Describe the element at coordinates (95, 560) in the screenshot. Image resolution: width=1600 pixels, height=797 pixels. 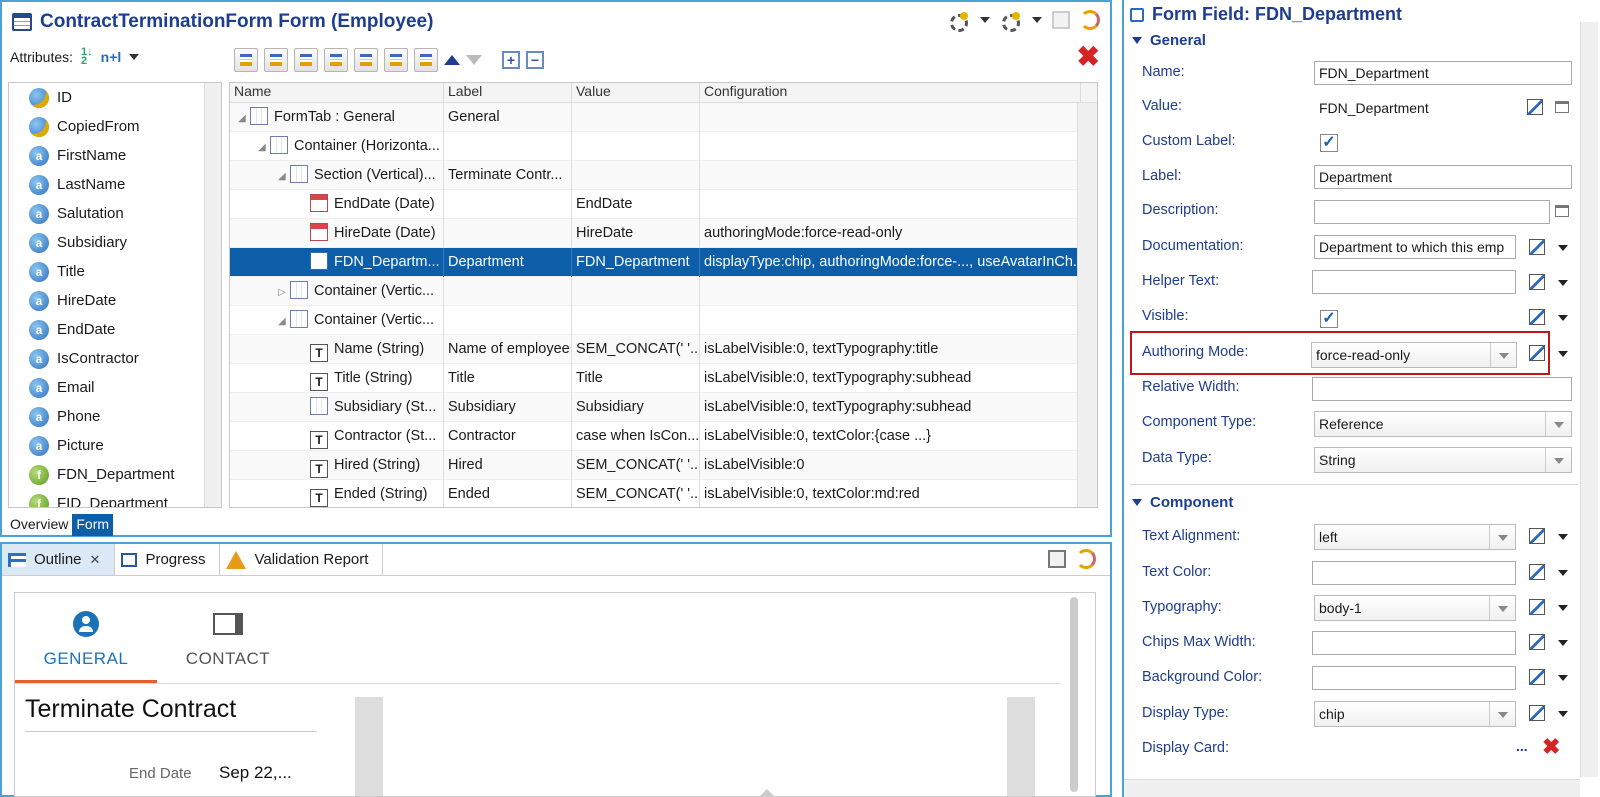
I see `close-icon: ✕` at that location.